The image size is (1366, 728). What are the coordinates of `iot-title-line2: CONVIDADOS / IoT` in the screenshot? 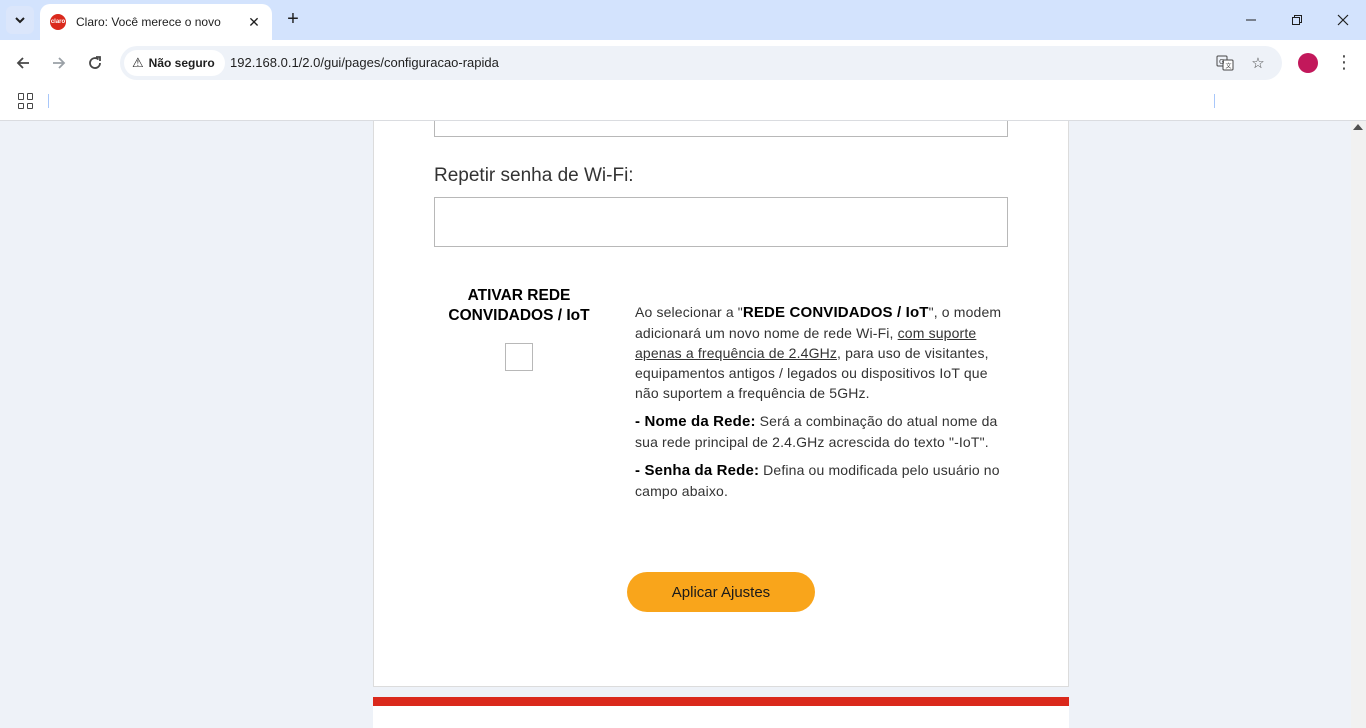 It's located at (519, 315).